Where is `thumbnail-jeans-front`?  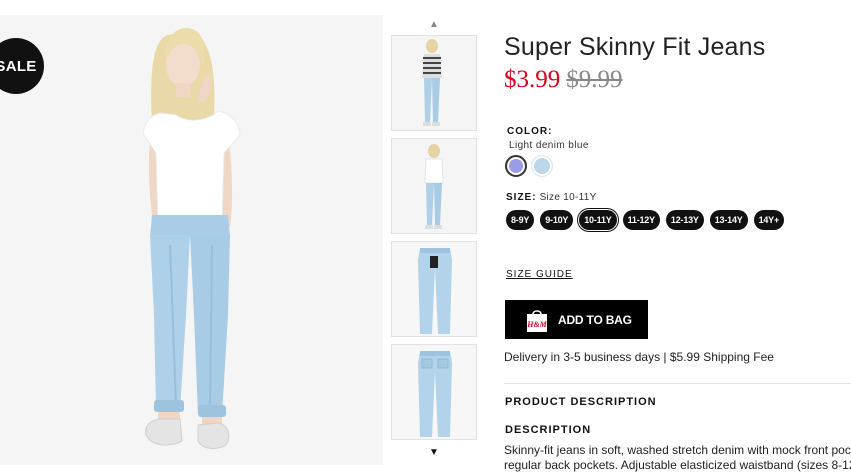
thumbnail-jeans-front is located at coordinates (434, 289).